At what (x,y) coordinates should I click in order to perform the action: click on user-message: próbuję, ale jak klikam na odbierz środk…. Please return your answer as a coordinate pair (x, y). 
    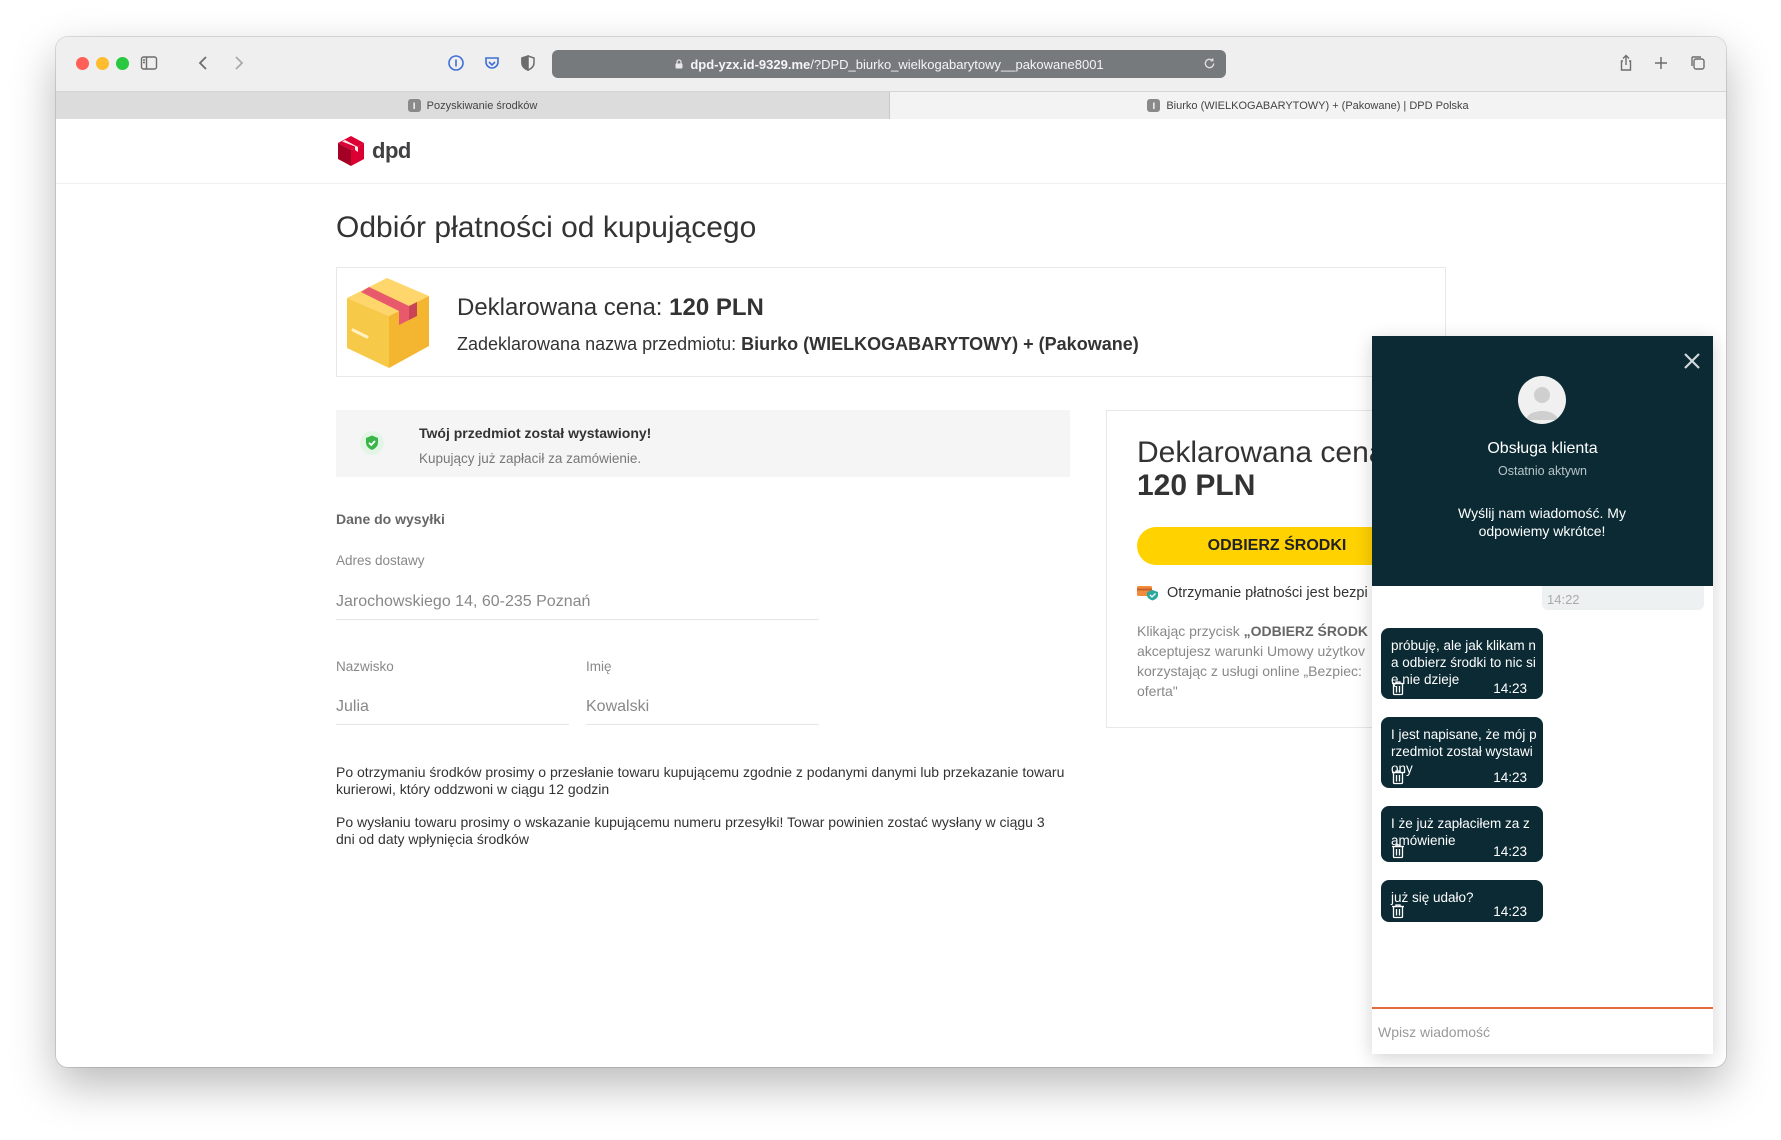
    Looking at the image, I should click on (1462, 663).